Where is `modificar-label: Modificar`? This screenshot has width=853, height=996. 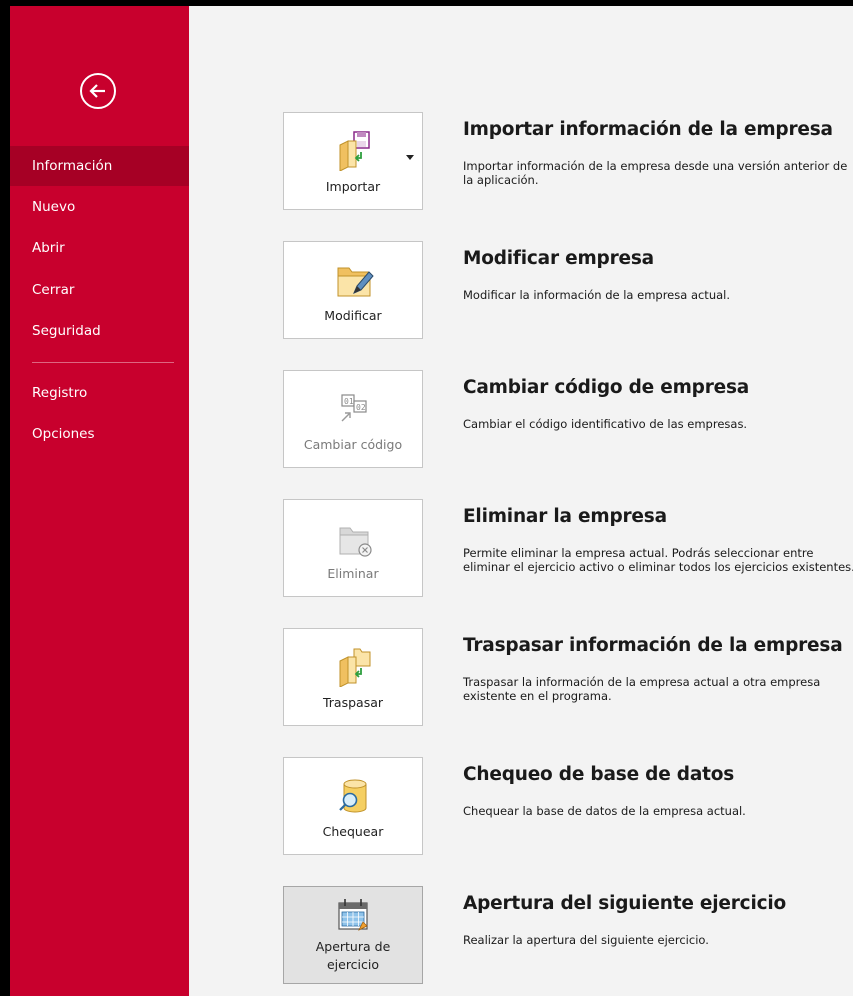 modificar-label: Modificar is located at coordinates (353, 315).